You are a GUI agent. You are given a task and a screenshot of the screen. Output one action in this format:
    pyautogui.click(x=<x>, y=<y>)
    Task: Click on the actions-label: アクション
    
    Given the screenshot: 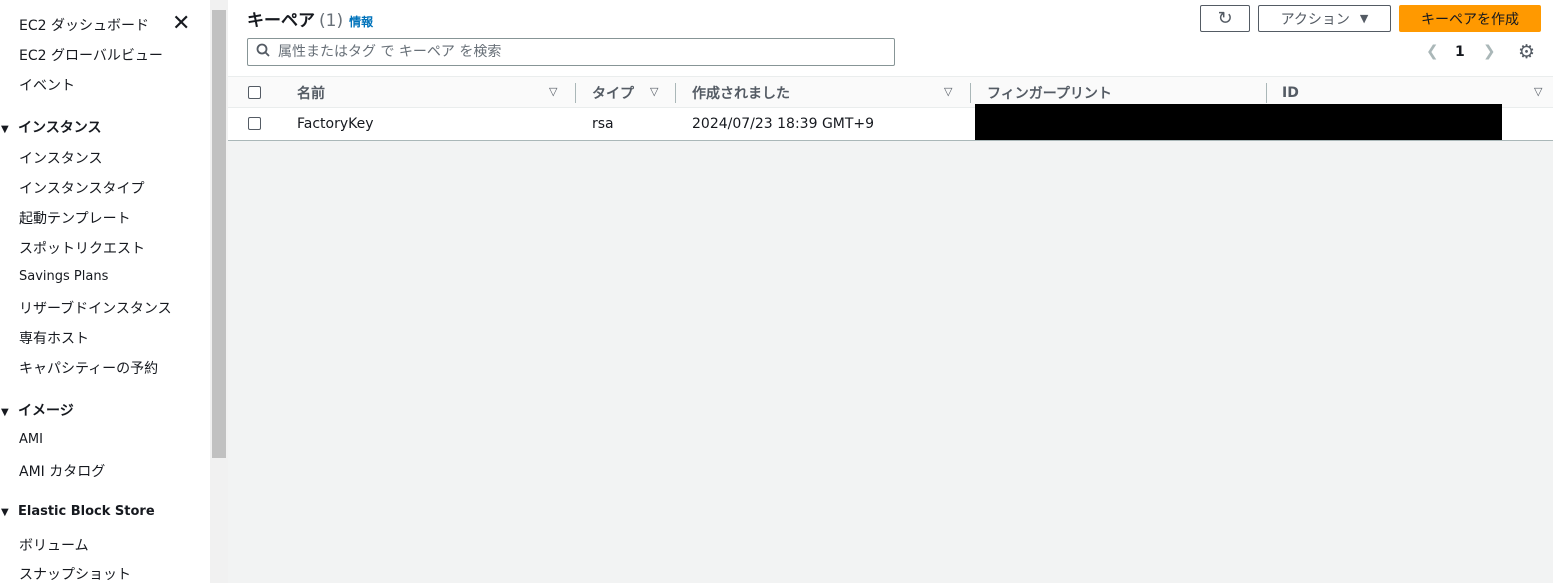 What is the action you would take?
    pyautogui.click(x=1315, y=19)
    